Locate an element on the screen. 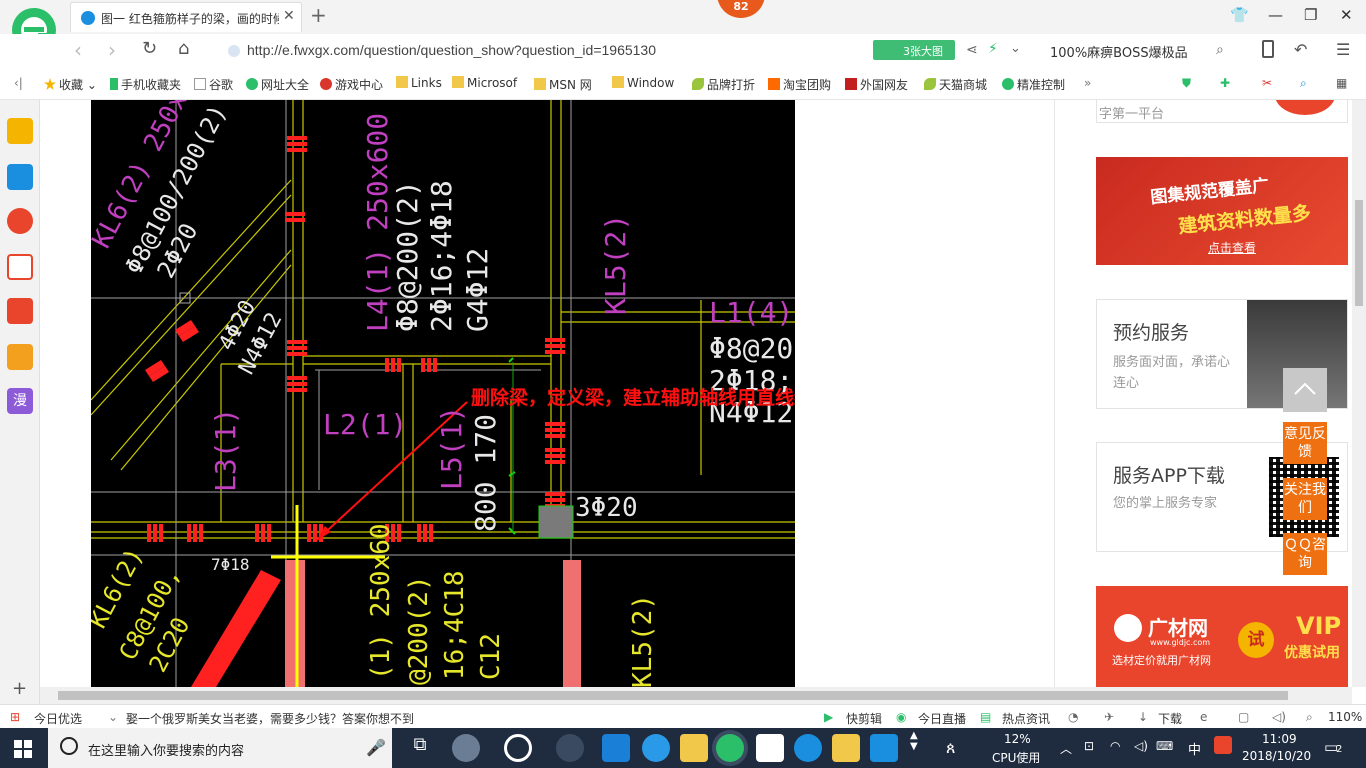  bookmark-item: 谷歌 is located at coordinates (213, 84).